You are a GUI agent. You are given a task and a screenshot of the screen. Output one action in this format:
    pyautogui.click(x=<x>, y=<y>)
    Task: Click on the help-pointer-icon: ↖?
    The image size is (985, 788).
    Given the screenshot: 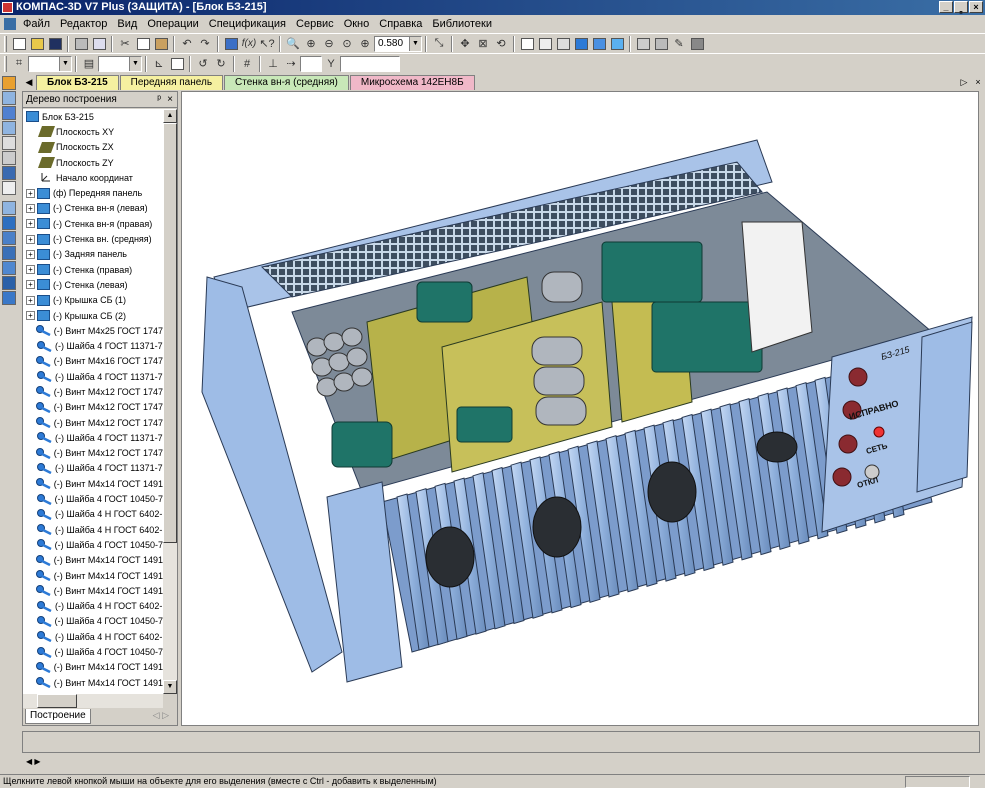 What is the action you would take?
    pyautogui.click(x=267, y=44)
    